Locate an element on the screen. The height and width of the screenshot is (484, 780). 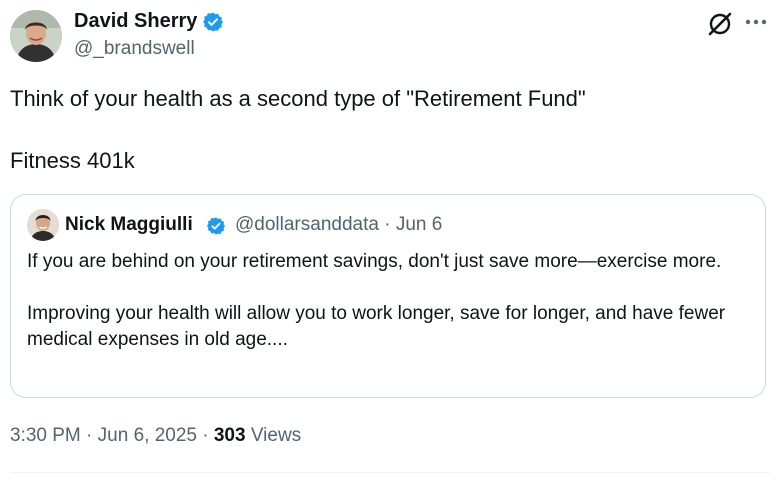
quoted-meta: @dollarsanddata · Jun 6 is located at coordinates (338, 225).